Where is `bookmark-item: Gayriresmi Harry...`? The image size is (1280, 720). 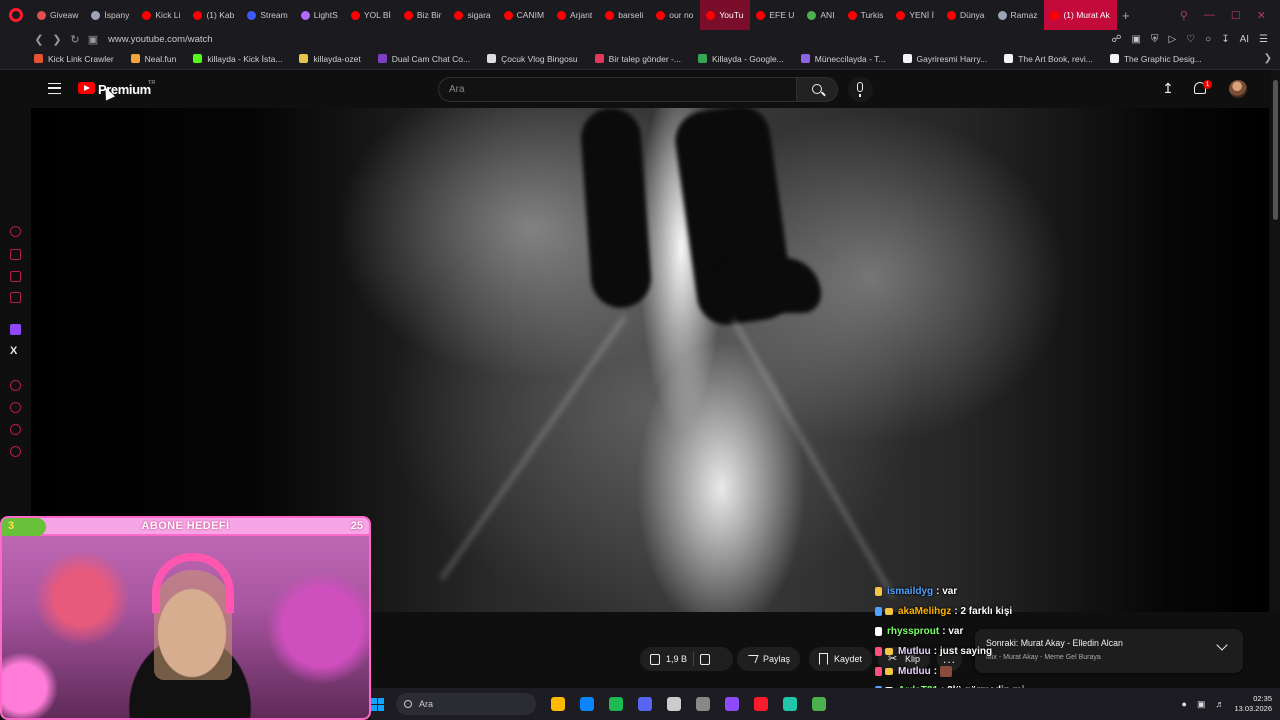
bookmark-item: Gayriresmi Harry... is located at coordinates (944, 59).